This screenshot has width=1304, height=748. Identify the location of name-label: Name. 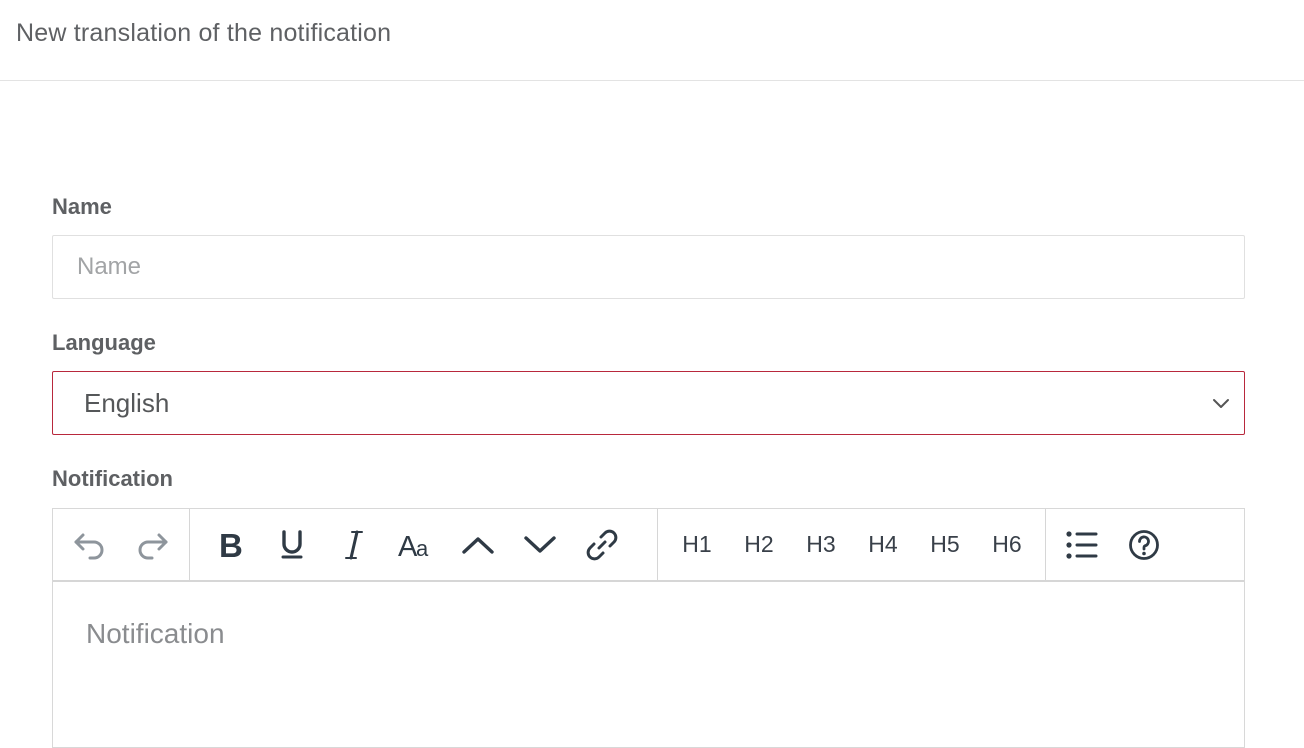
(82, 206).